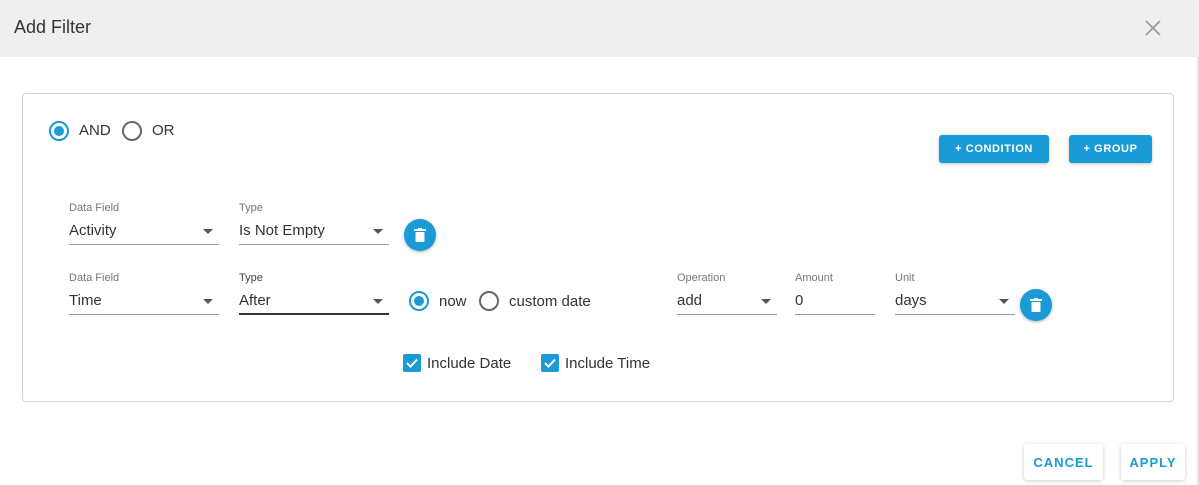  Describe the element at coordinates (905, 278) in the screenshot. I see `unit-label: Unit` at that location.